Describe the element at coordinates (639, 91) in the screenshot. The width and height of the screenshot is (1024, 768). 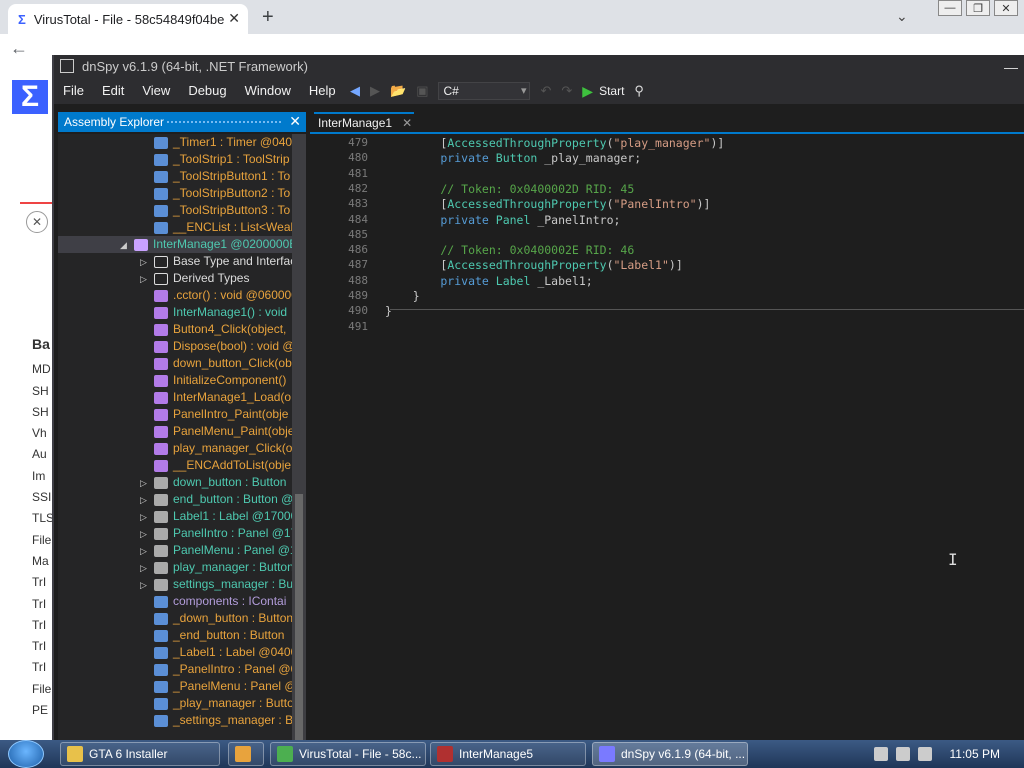
I see `search-icon: ⚲` at that location.